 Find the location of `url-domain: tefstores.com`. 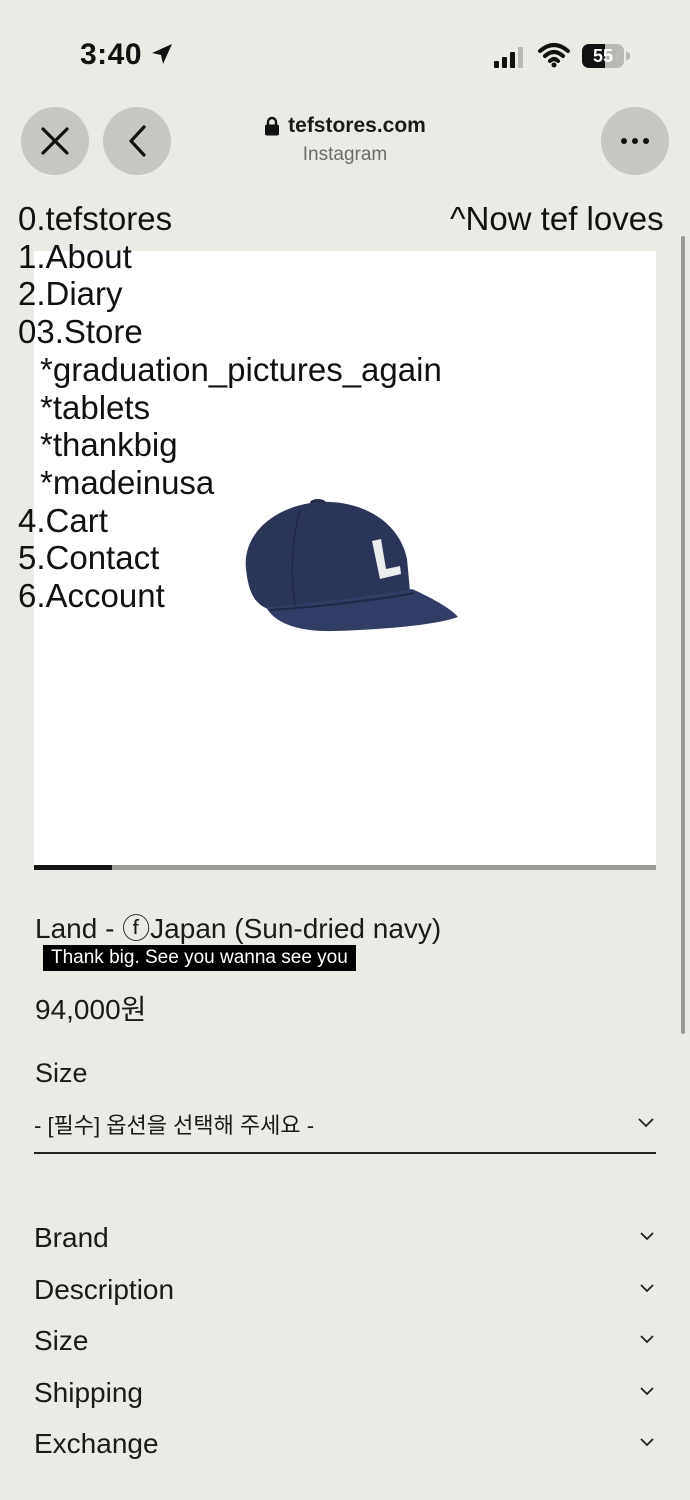

url-domain: tefstores.com is located at coordinates (357, 125).